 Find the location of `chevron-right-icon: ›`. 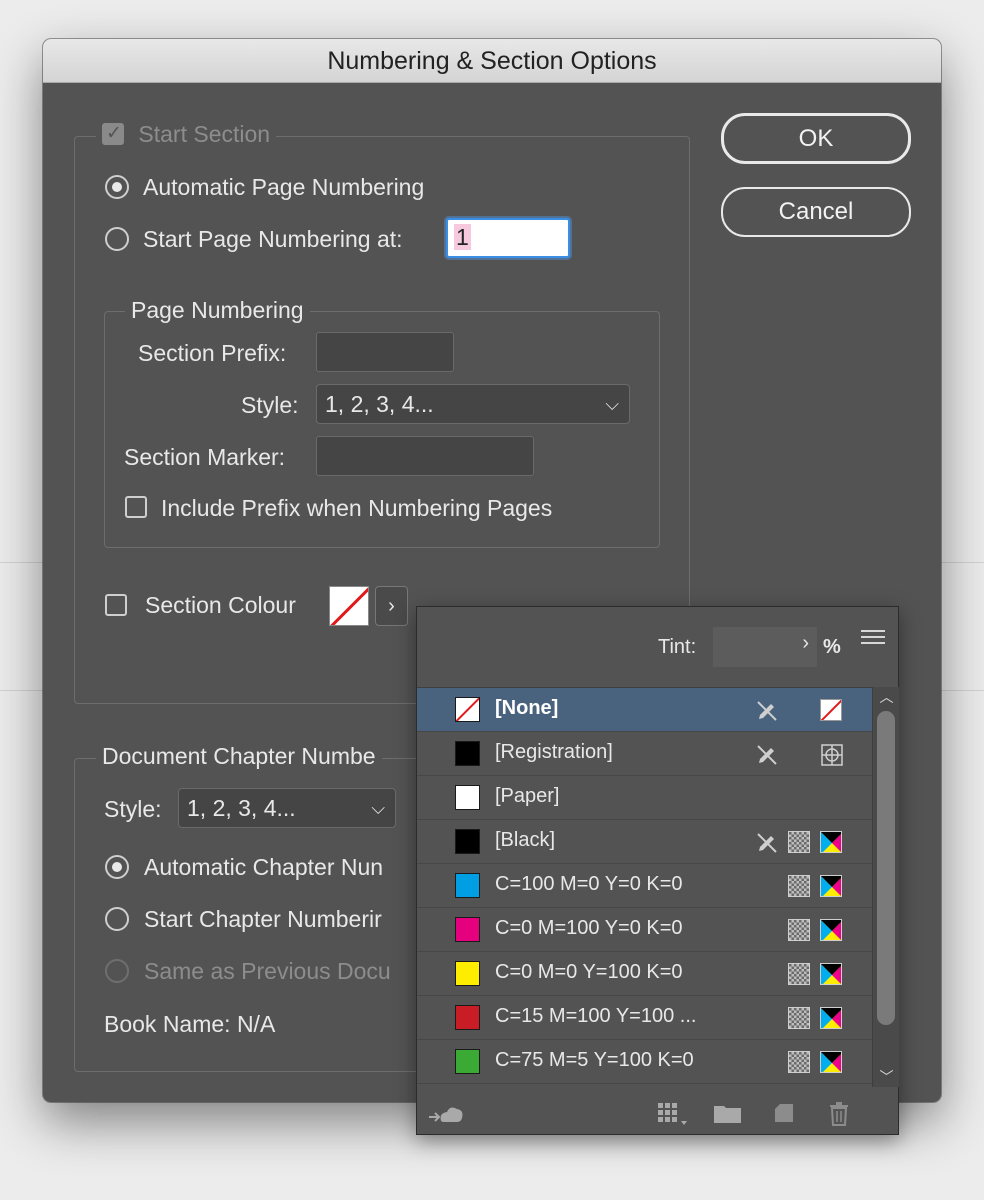

chevron-right-icon: › is located at coordinates (805, 643).